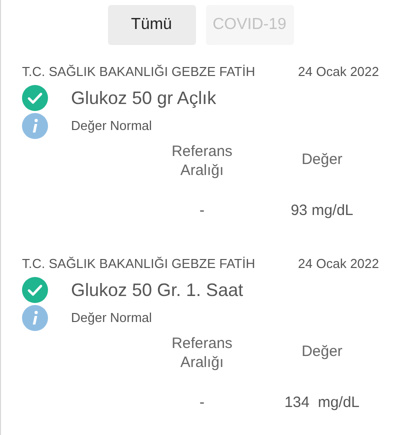 The width and height of the screenshot is (400, 435). Describe the element at coordinates (143, 98) in the screenshot. I see `test-name: Glukoz 50 gr Açlık` at that location.